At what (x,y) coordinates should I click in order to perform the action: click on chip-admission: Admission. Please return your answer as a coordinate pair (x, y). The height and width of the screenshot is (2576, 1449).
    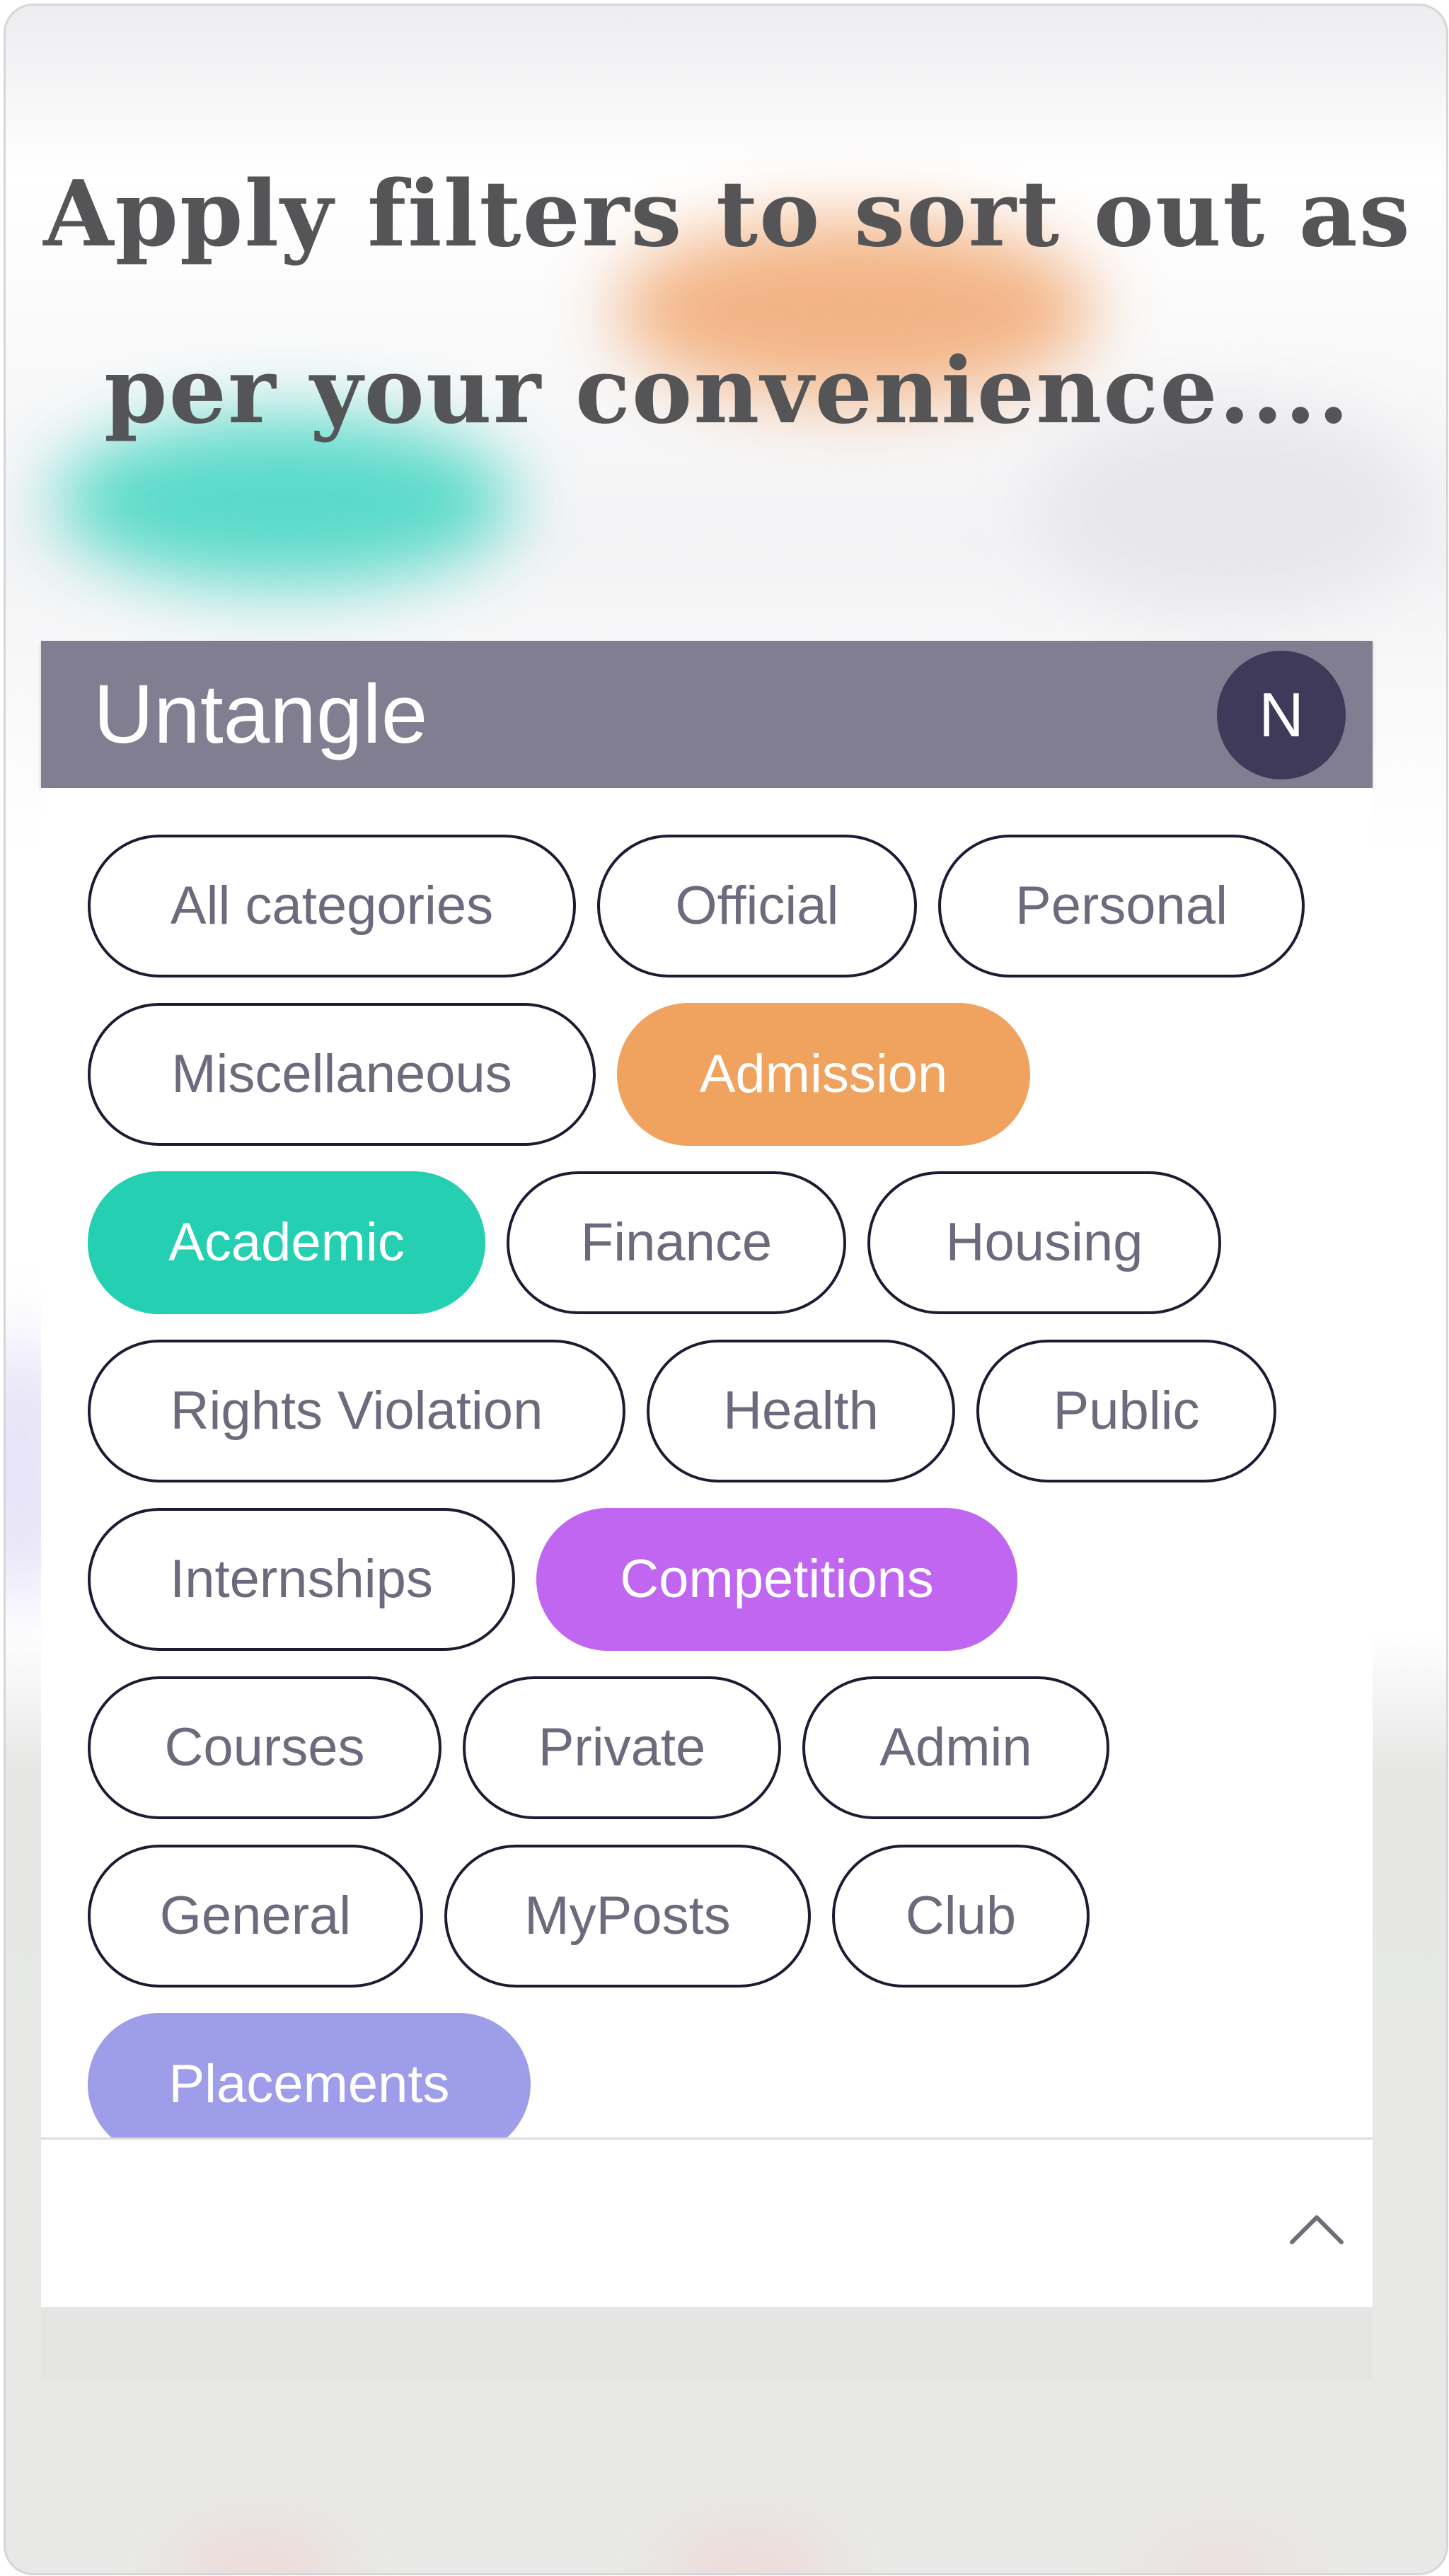
    Looking at the image, I should click on (823, 1074).